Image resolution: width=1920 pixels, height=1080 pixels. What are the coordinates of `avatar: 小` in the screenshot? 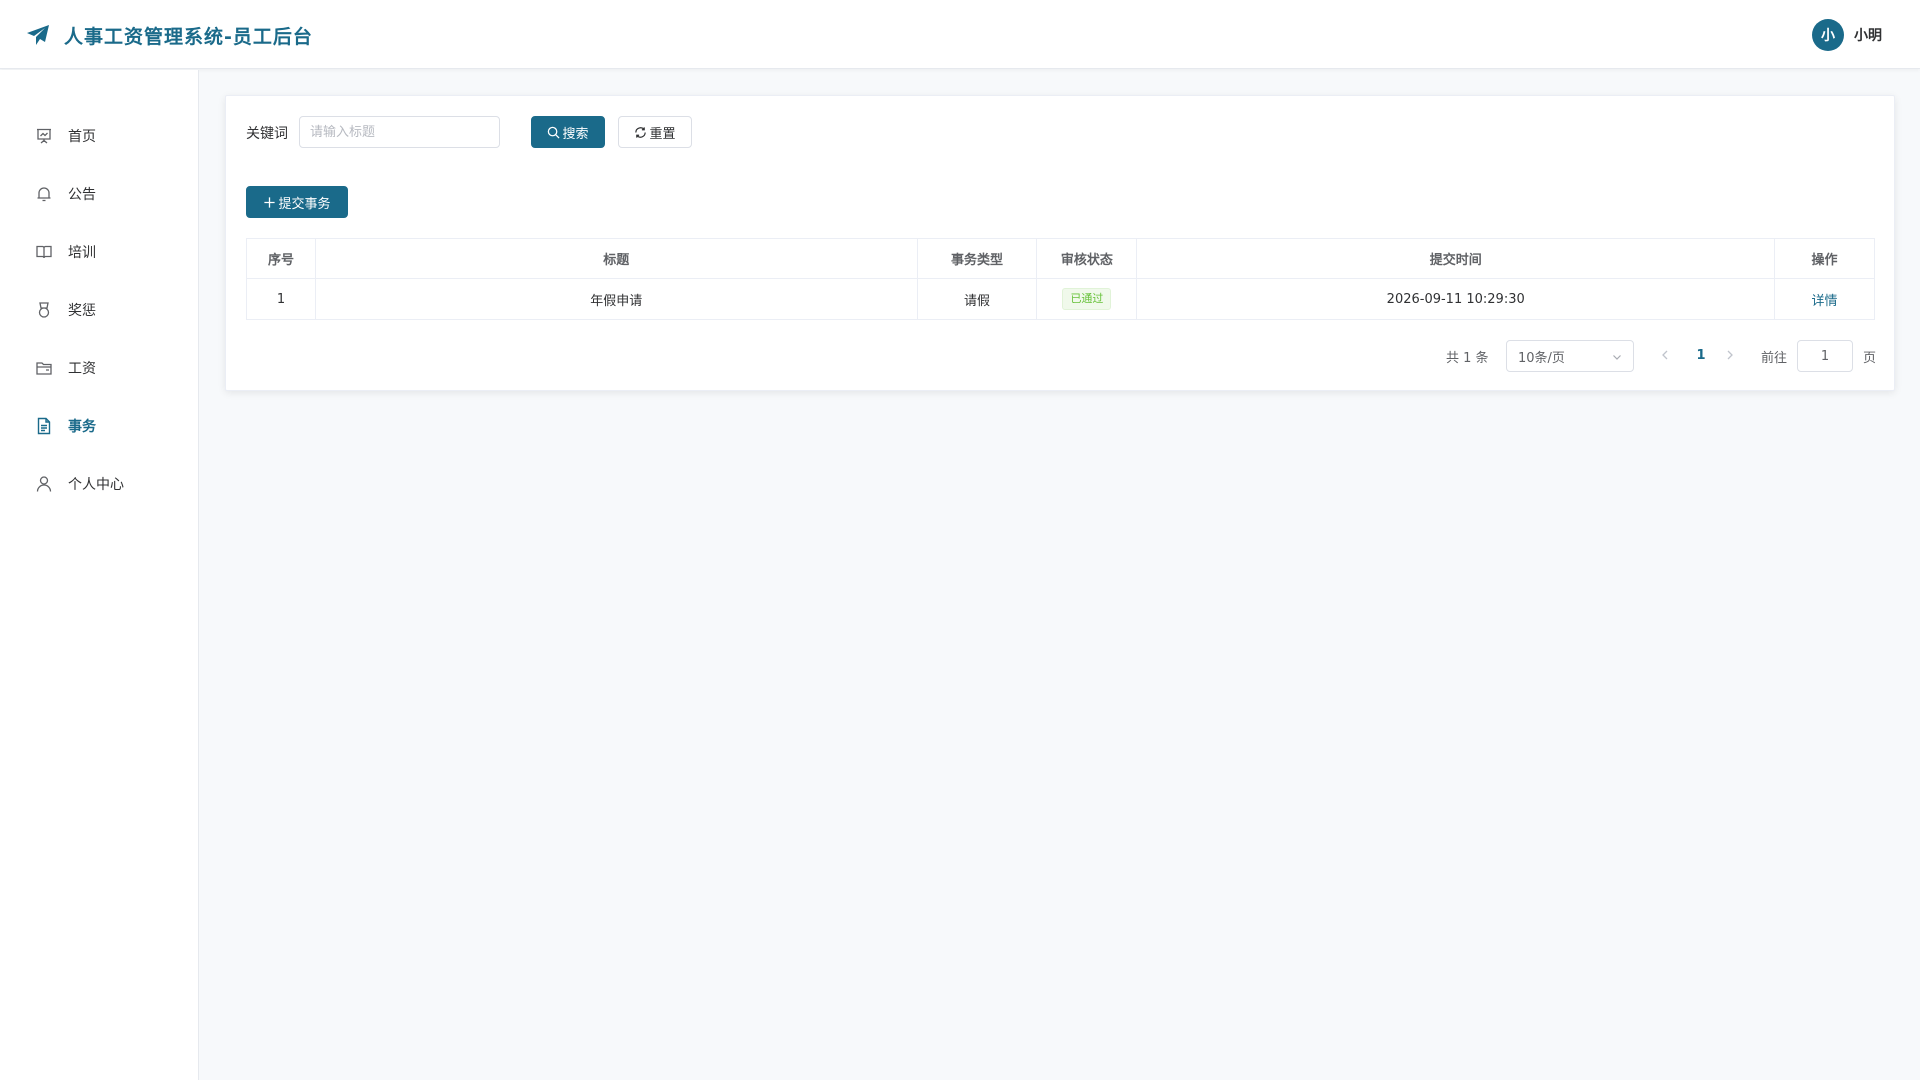 It's located at (1828, 35).